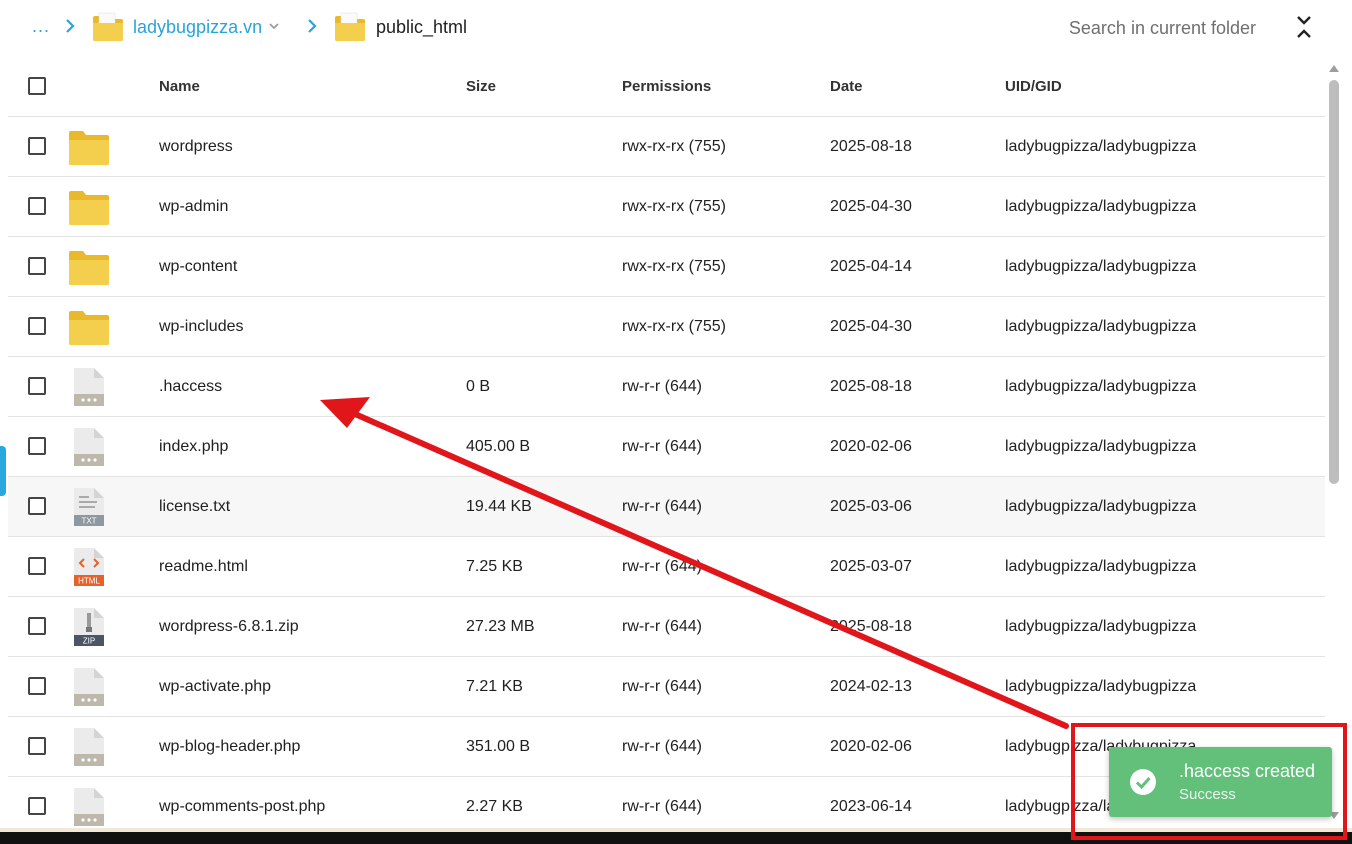 The image size is (1352, 844). I want to click on collapse-icon, so click(1304, 27).